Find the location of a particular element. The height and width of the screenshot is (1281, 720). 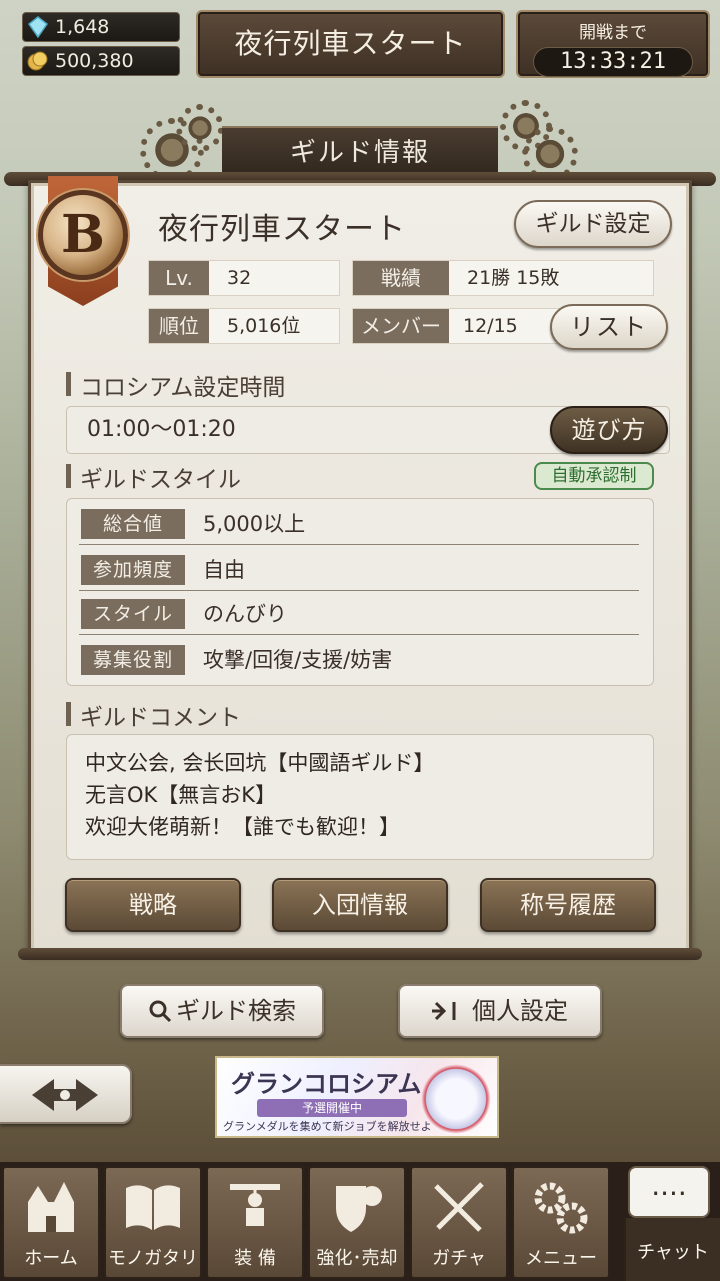

ranking-label: 順位 is located at coordinates (179, 326).